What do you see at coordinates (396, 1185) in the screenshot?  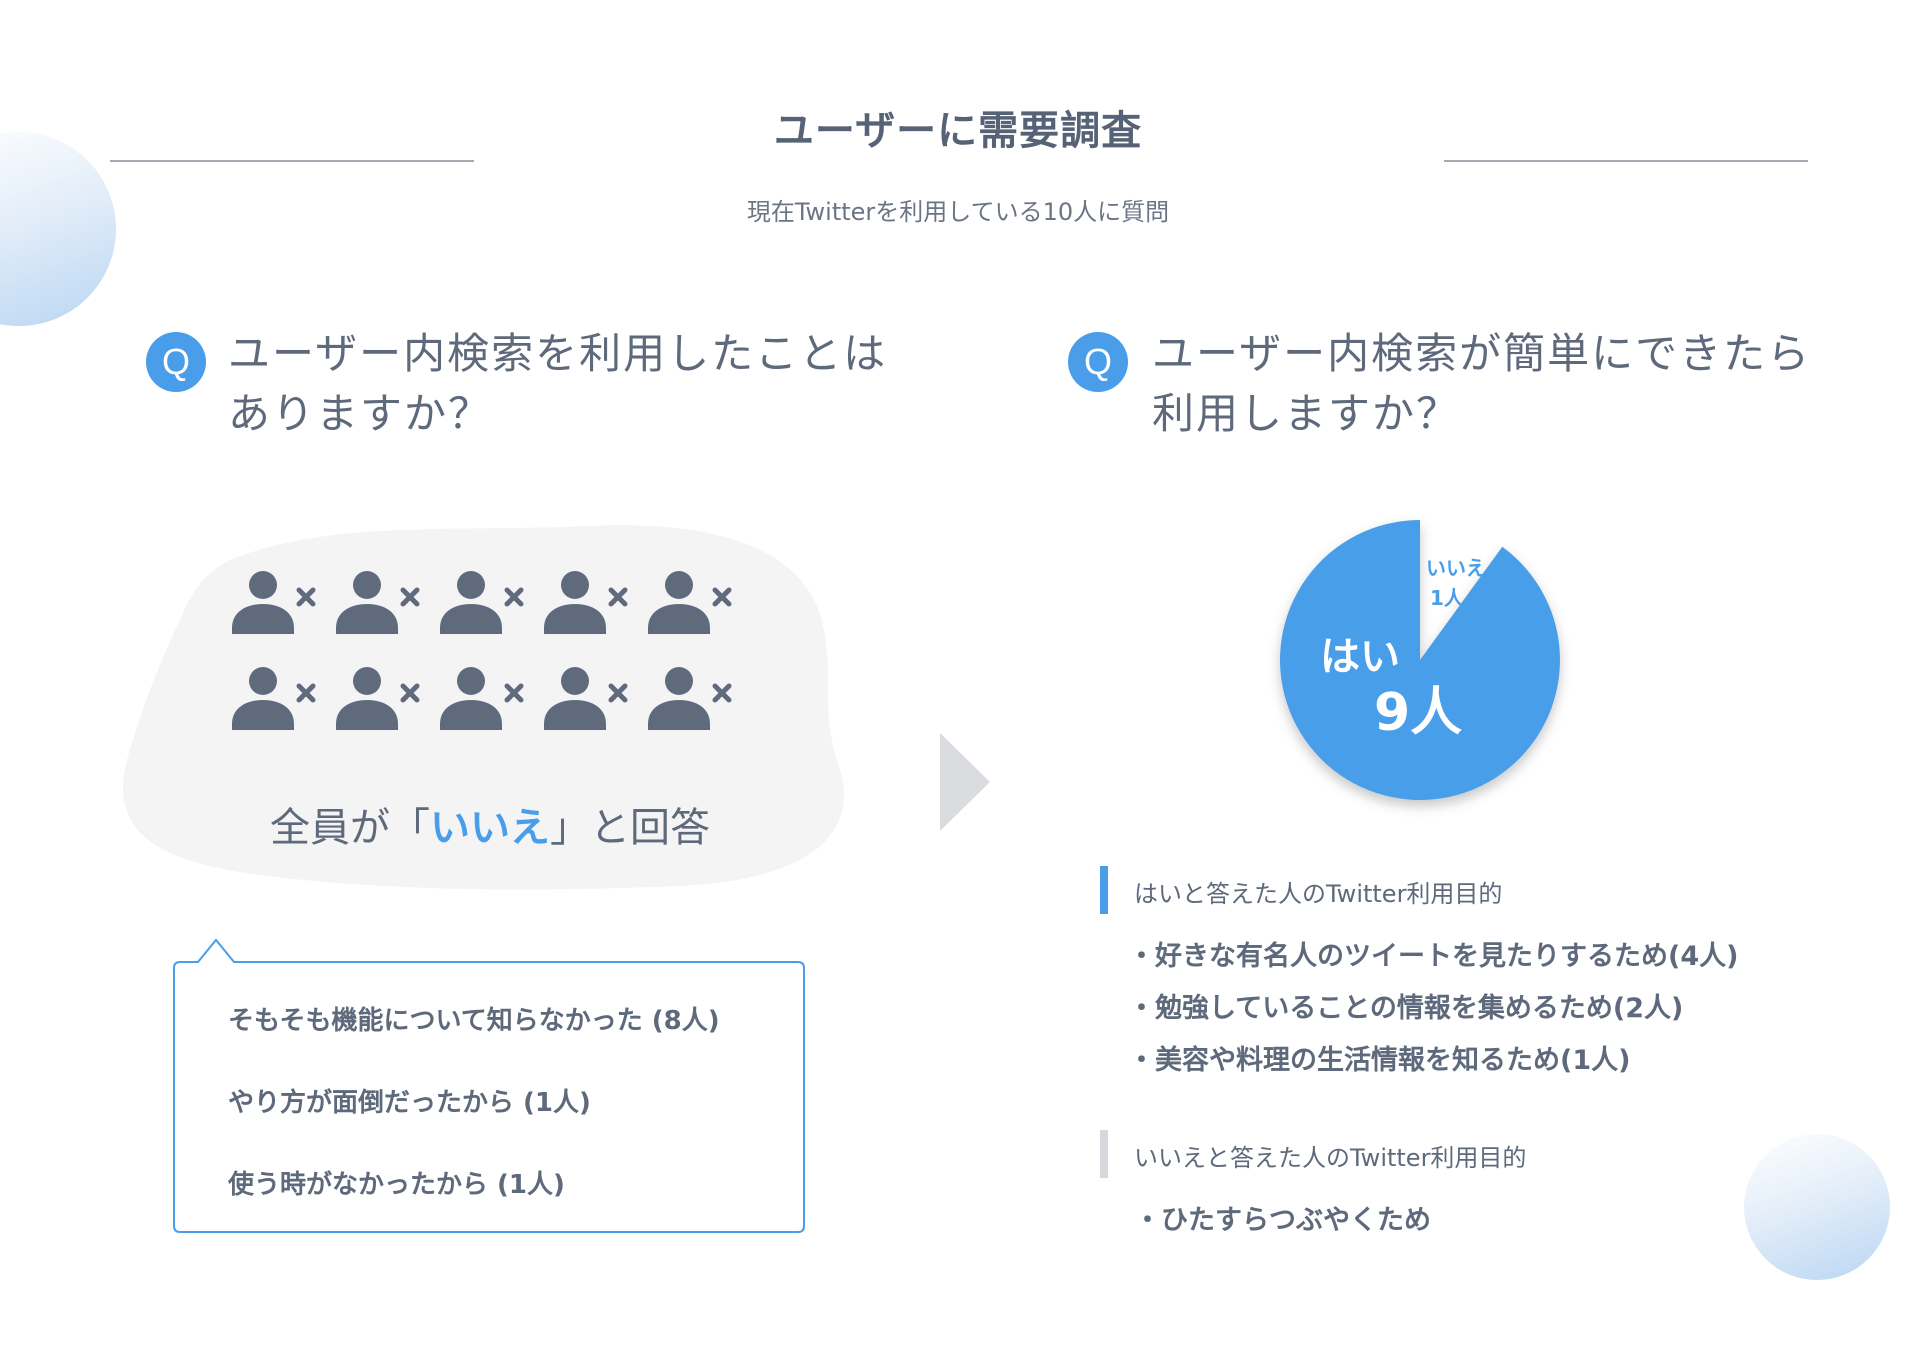 I see `reason-item: 使う時がなかったから (1人)` at bounding box center [396, 1185].